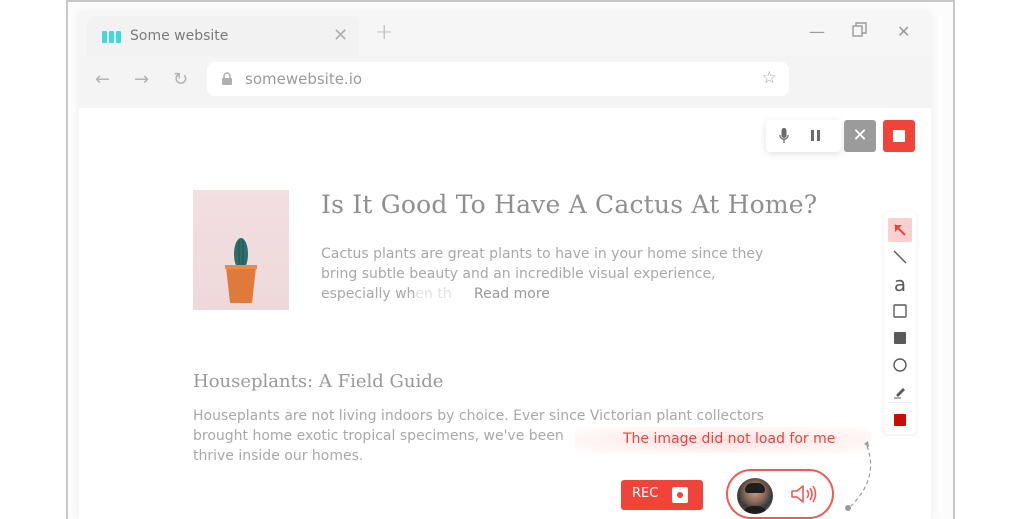 The image size is (1024, 519). I want to click on browser-tab: Some website ✕, so click(223, 37).